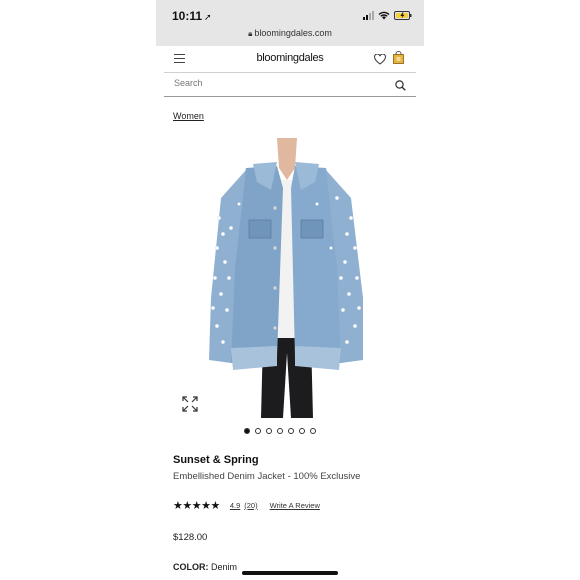  What do you see at coordinates (190, 406) in the screenshot?
I see `expand-icon` at bounding box center [190, 406].